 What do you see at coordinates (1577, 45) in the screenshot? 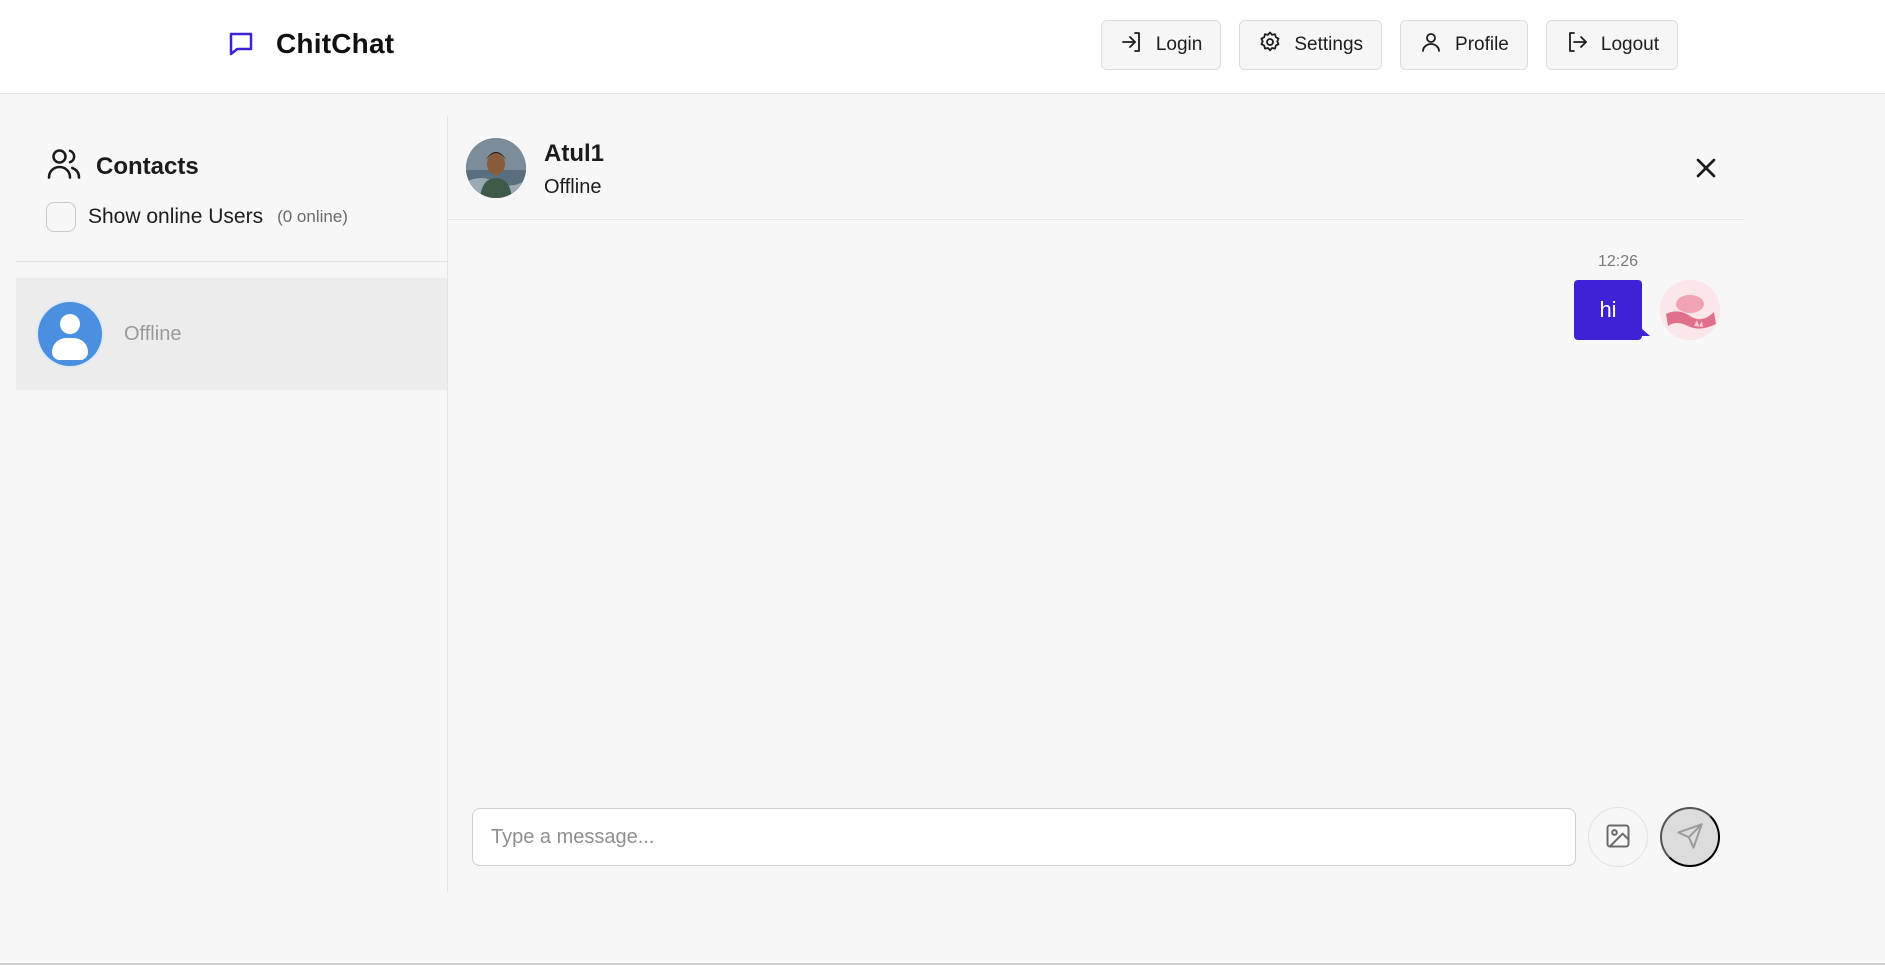
I see `log-out-icon` at bounding box center [1577, 45].